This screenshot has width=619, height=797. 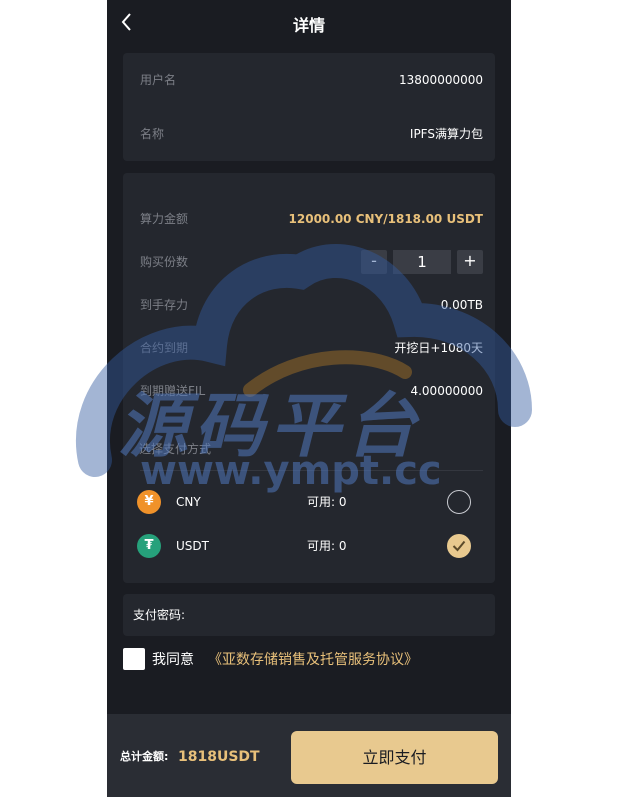 What do you see at coordinates (149, 502) in the screenshot?
I see `cny-coin-icon: ¥` at bounding box center [149, 502].